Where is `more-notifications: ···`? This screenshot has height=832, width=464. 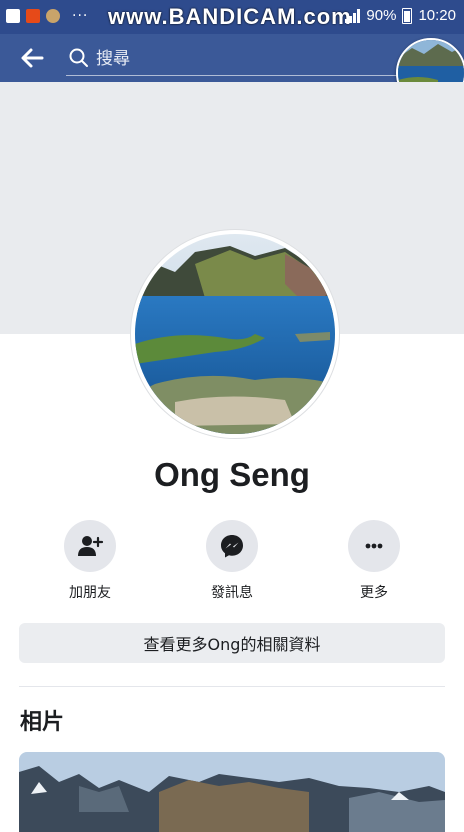 more-notifications: ··· is located at coordinates (80, 16).